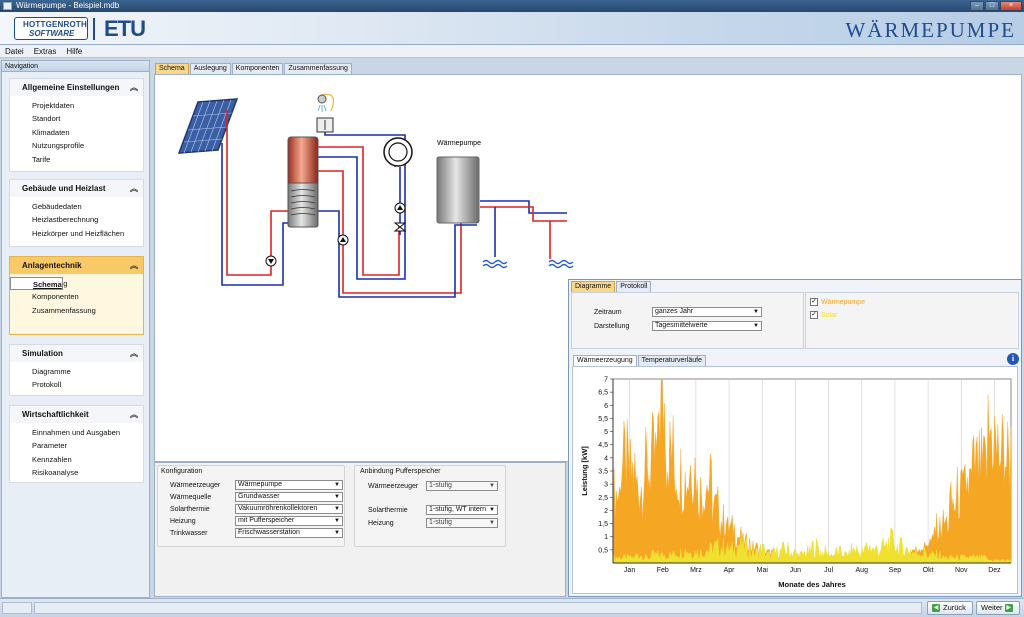 The width and height of the screenshot is (1024, 617). Describe the element at coordinates (400, 227) in the screenshot. I see `valve-icon` at that location.